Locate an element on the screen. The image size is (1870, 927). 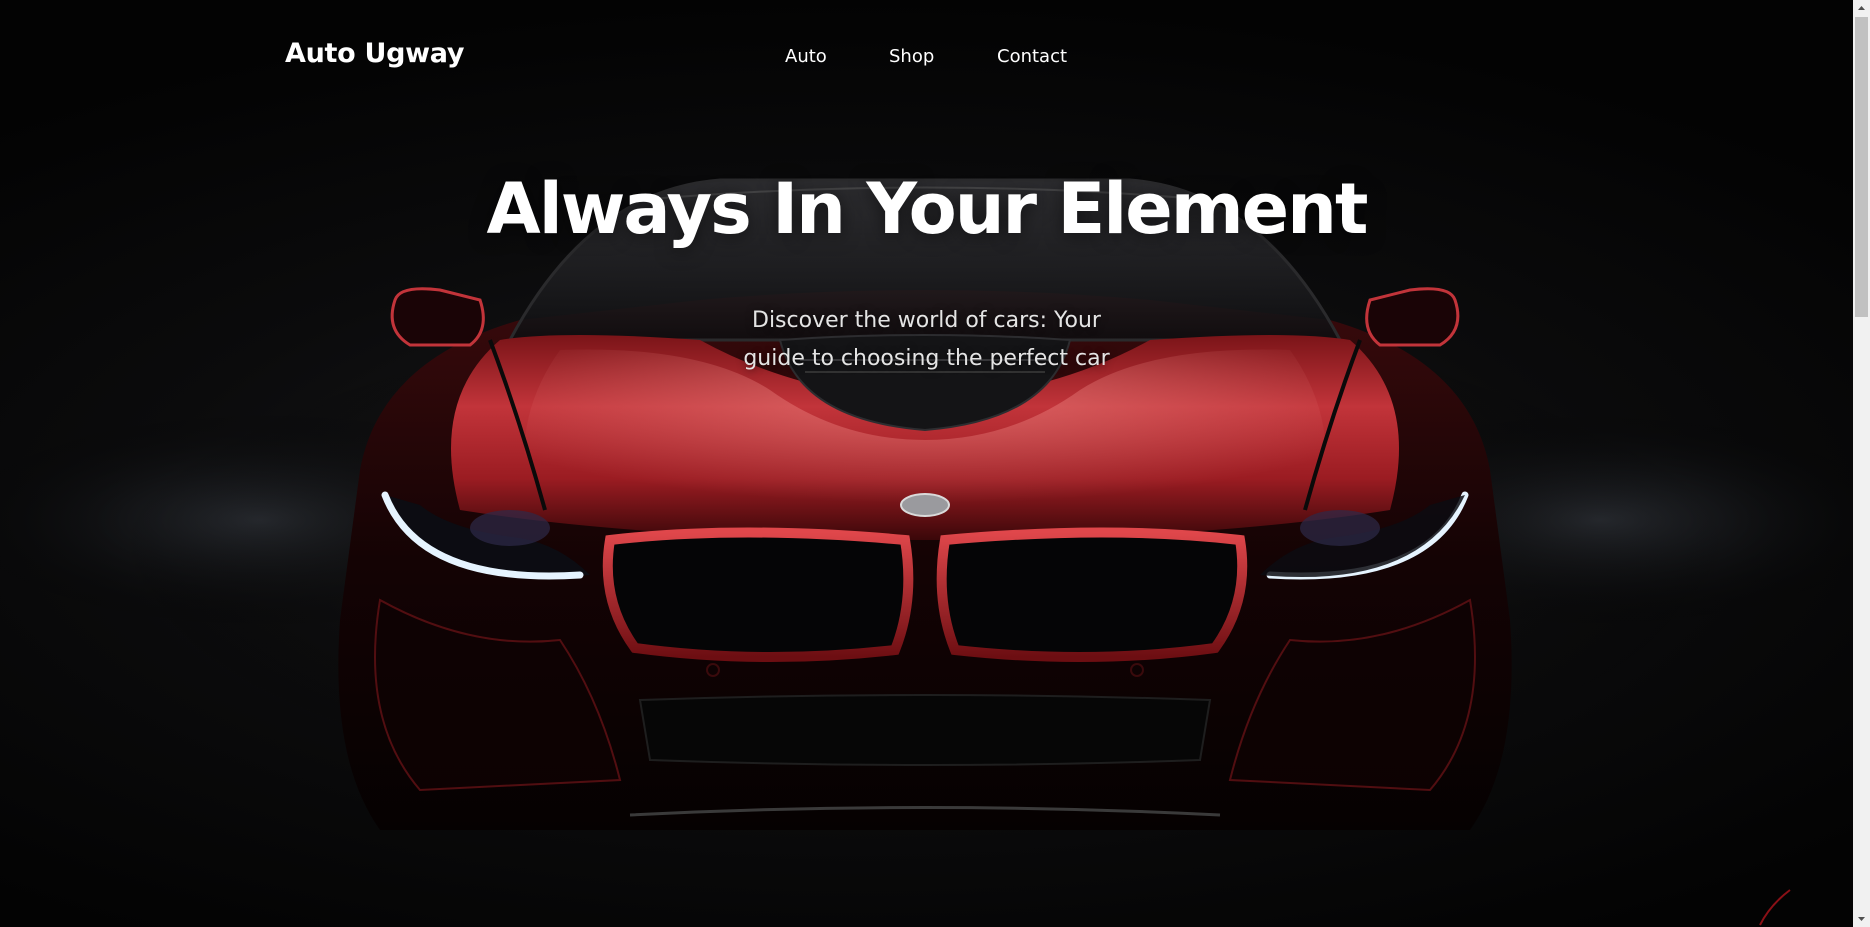
triangle-up-icon is located at coordinates (1861, 8).